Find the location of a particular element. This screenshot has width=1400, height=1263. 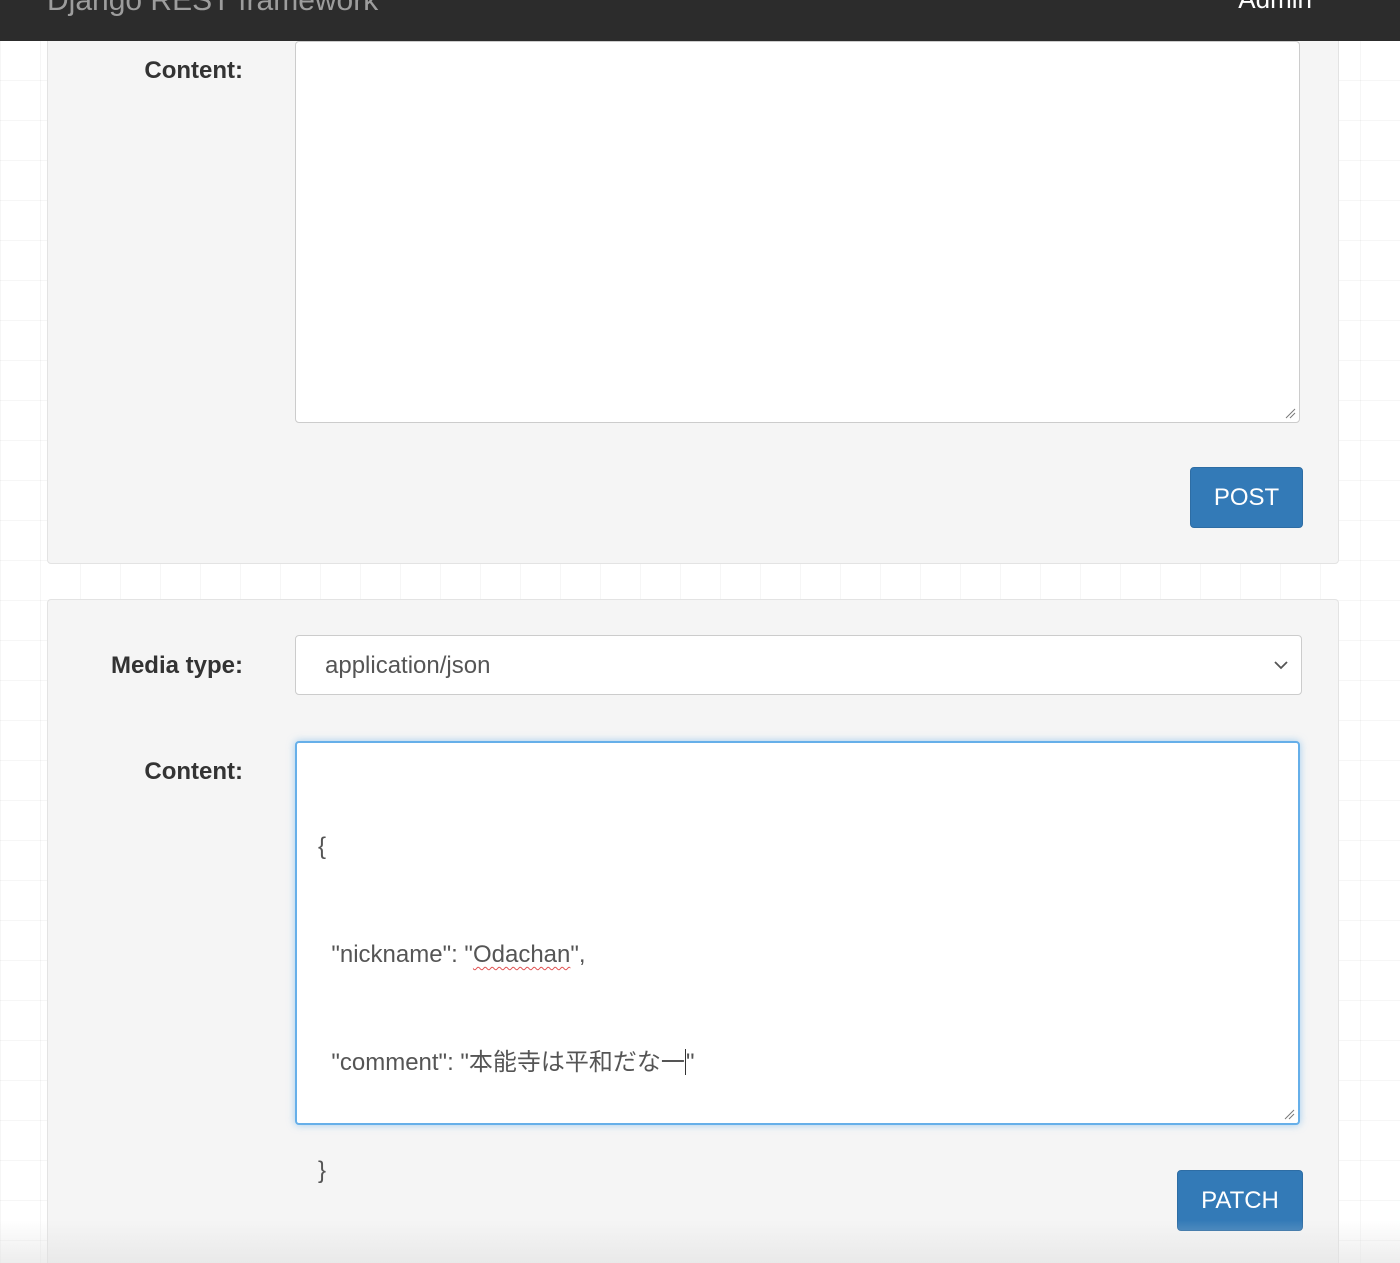

json-text: "comment": "本能寺は平和だな一 is located at coordinates (501, 1062).